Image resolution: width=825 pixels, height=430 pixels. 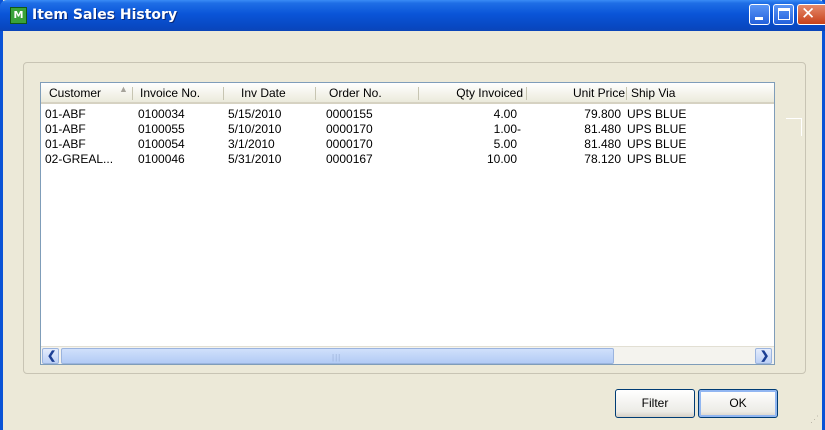 I want to click on chevron-left-icon: ❮, so click(x=52, y=356).